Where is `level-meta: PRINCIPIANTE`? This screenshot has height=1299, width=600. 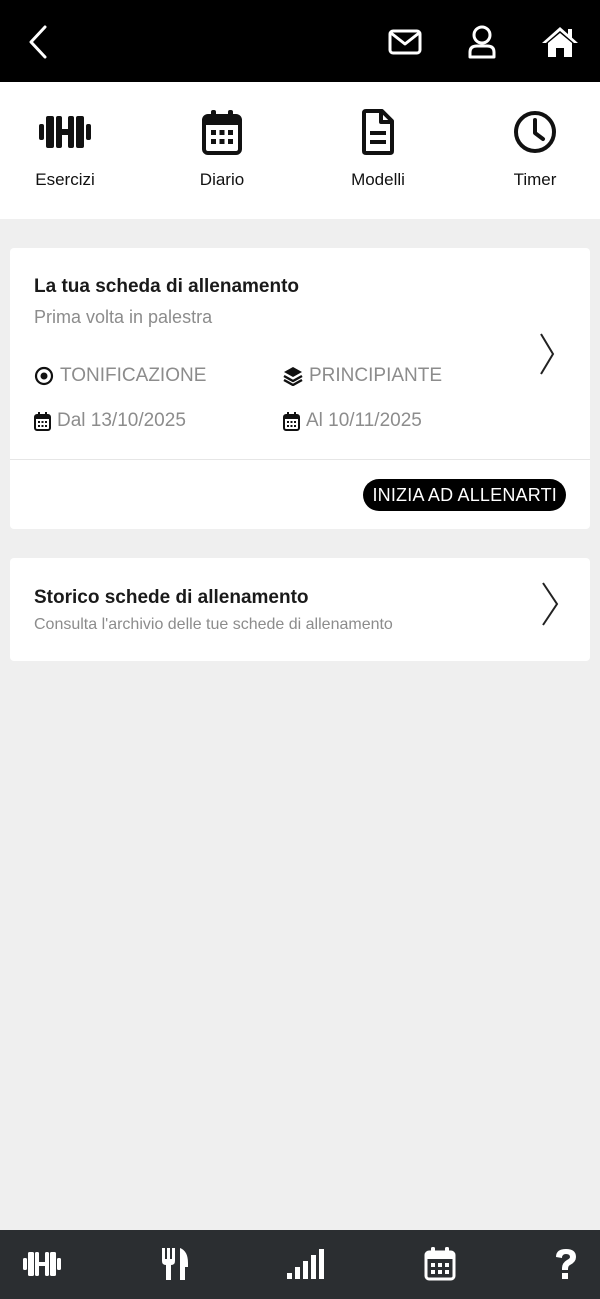
level-meta: PRINCIPIANTE is located at coordinates (362, 376).